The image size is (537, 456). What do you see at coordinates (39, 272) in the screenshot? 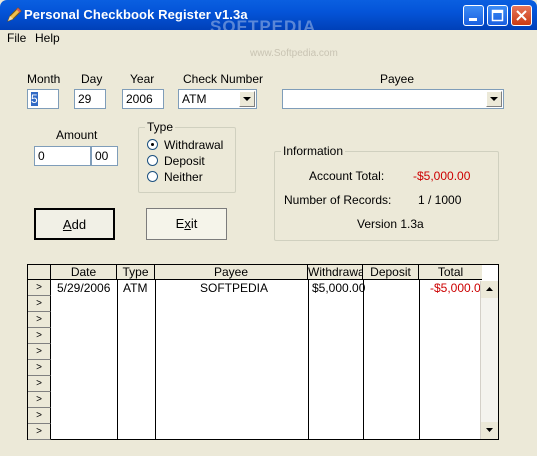
I see `header-corner` at bounding box center [39, 272].